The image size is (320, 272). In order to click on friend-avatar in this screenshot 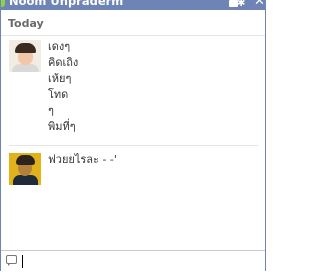, I will do `click(25, 56)`.